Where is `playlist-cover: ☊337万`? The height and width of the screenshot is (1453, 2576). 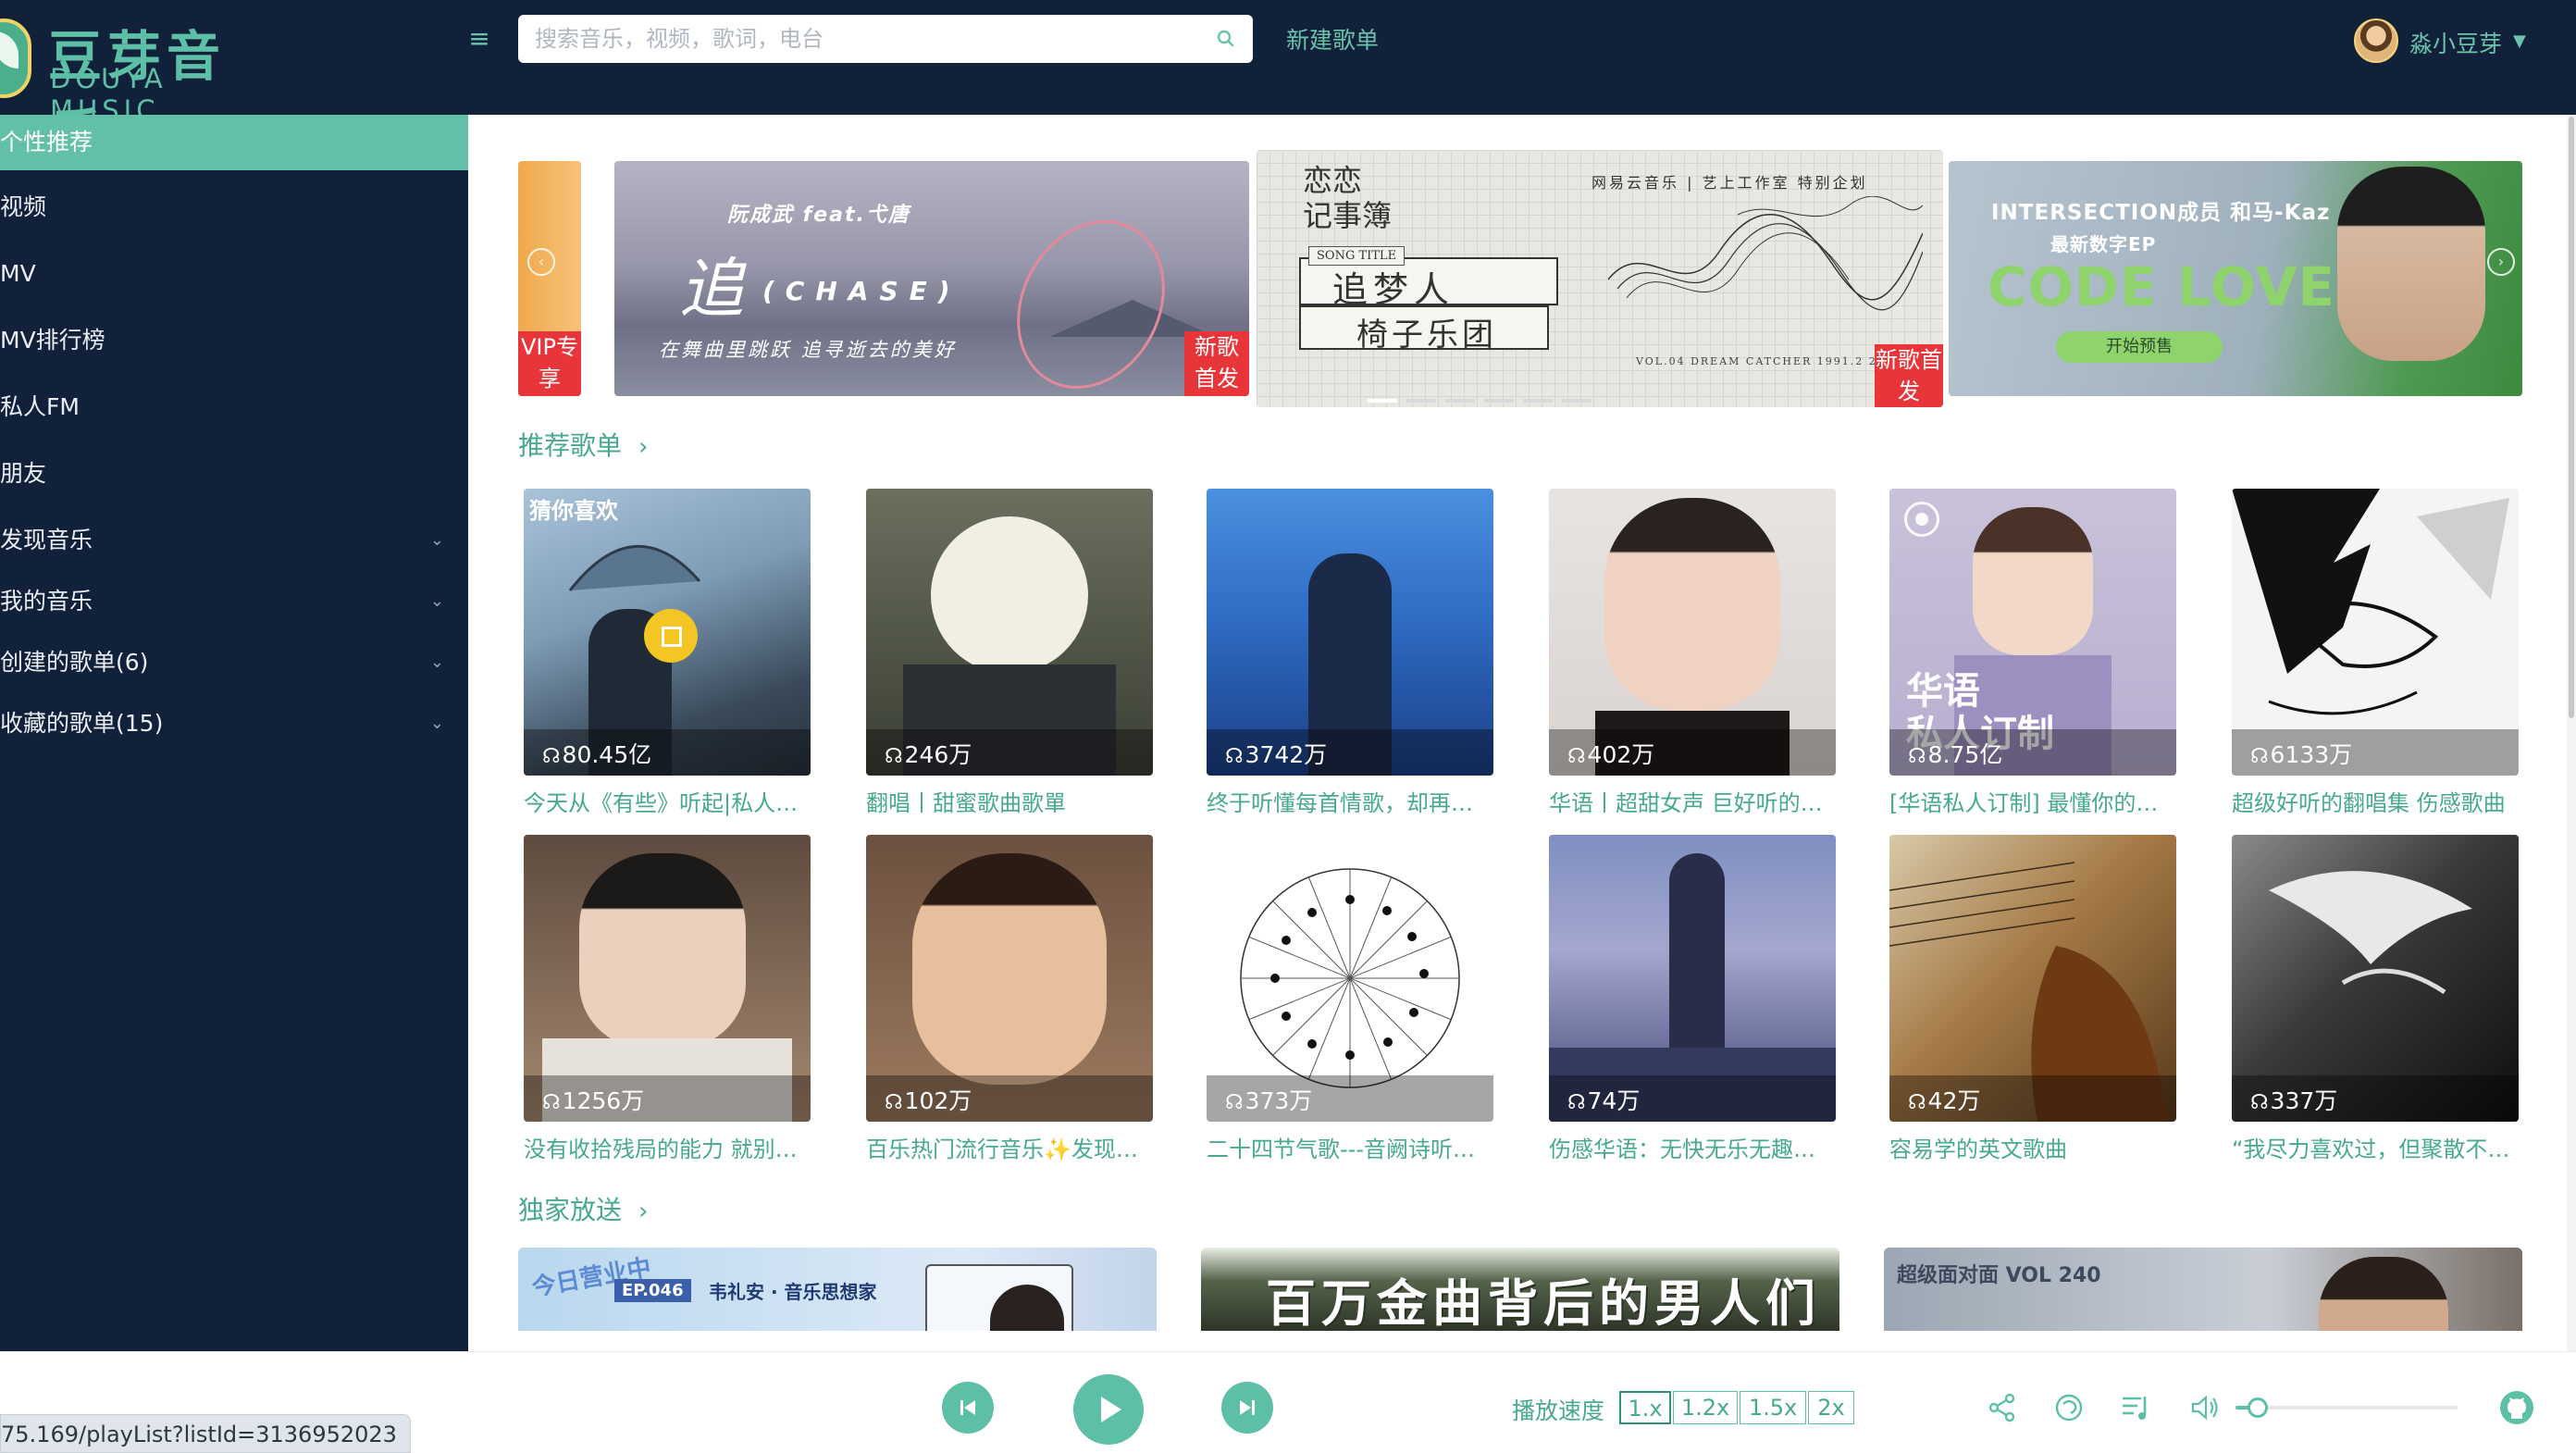 playlist-cover: ☊337万 is located at coordinates (2376, 978).